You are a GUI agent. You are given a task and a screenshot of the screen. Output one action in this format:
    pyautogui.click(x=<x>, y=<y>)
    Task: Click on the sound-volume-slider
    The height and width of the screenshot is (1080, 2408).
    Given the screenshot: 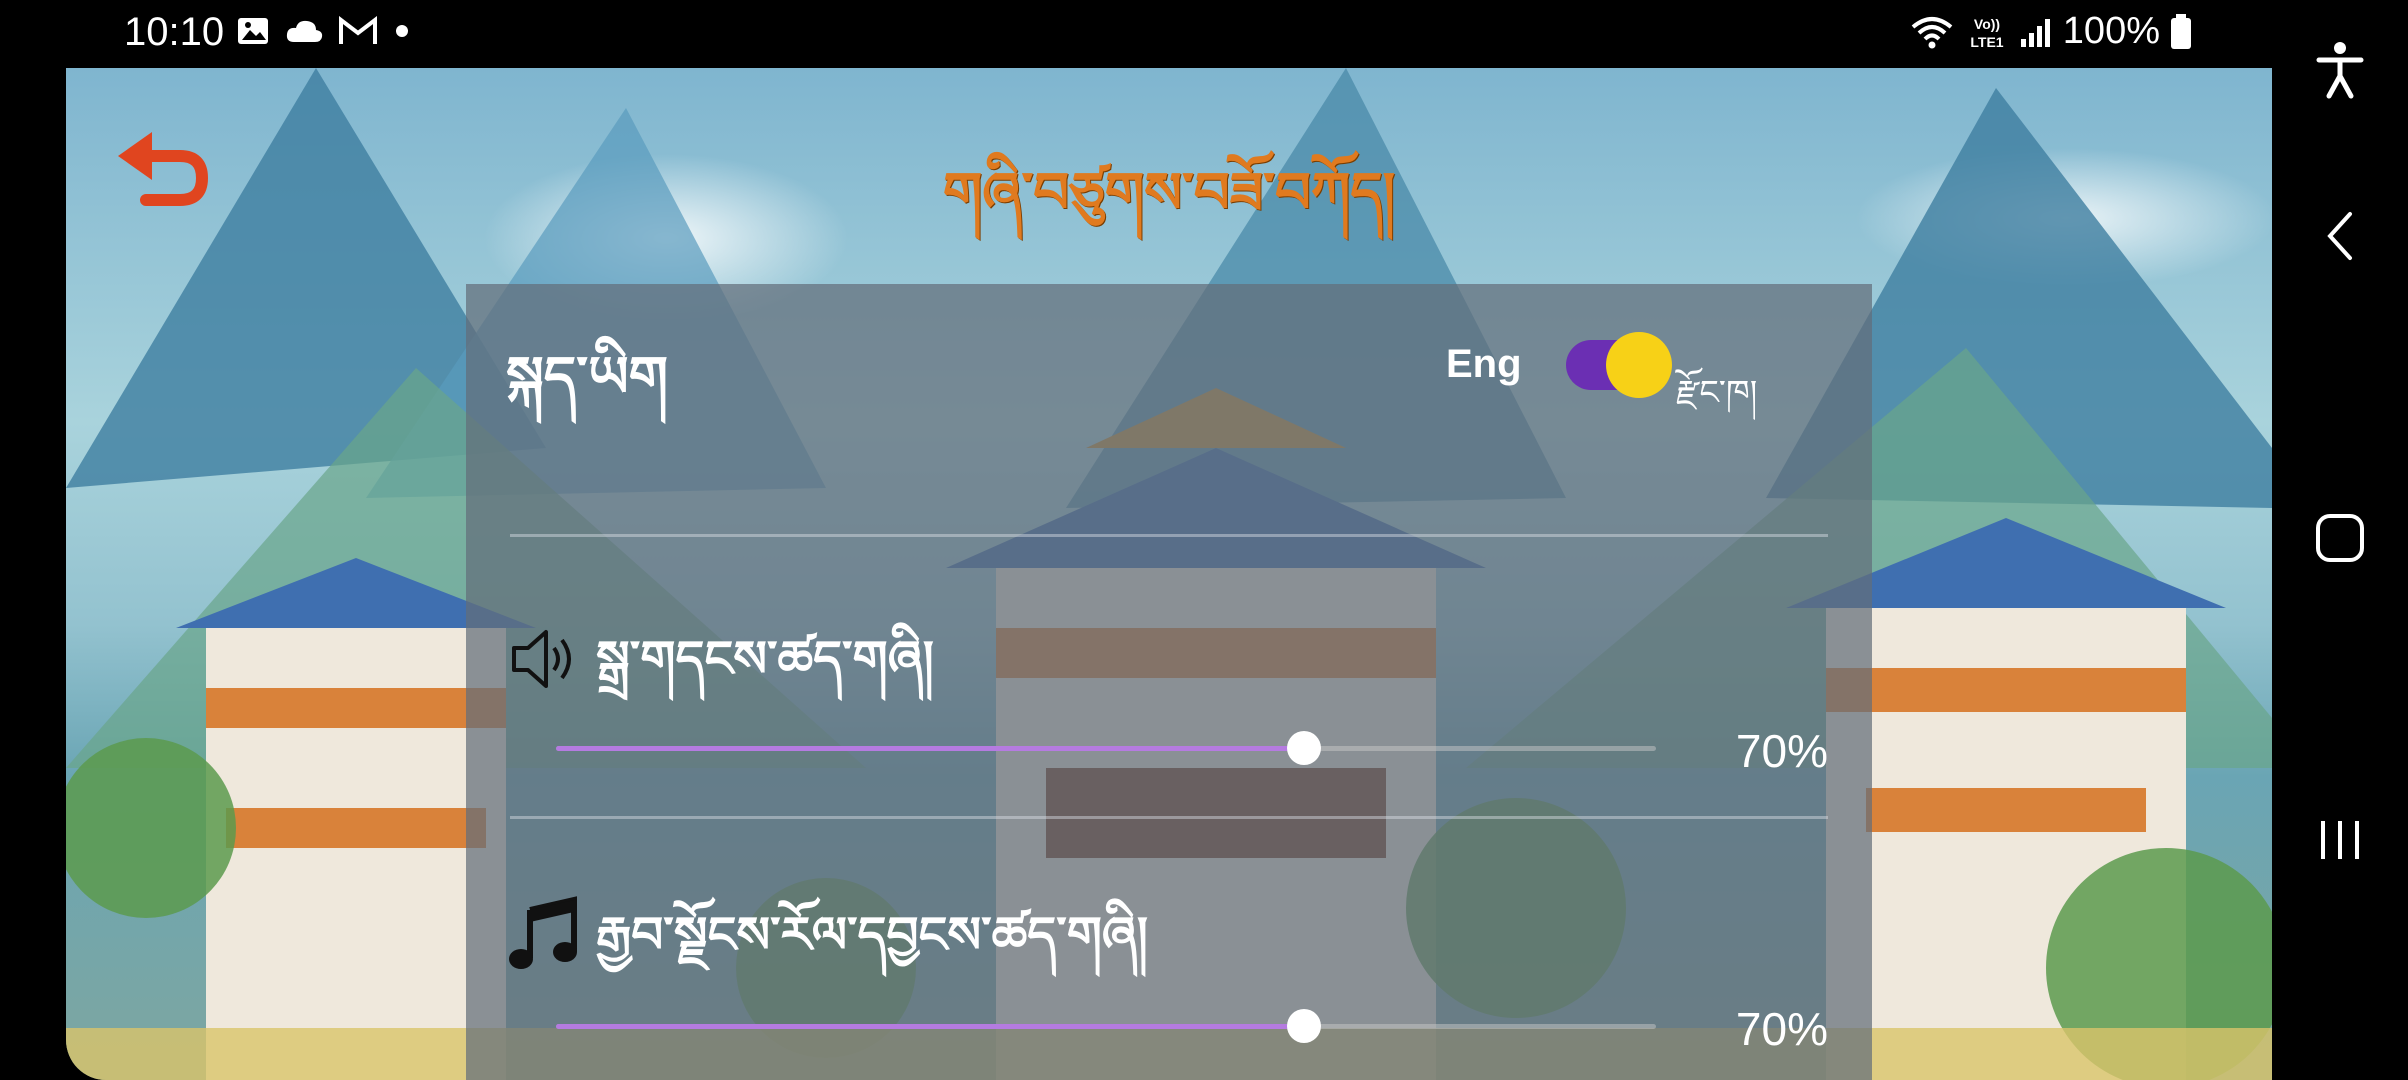 What is the action you would take?
    pyautogui.click(x=1106, y=748)
    